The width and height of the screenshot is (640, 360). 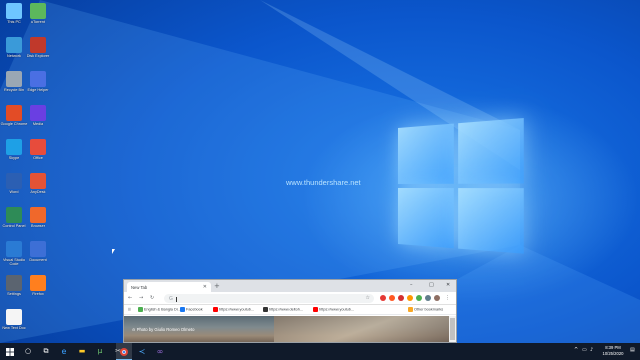 What do you see at coordinates (28, 351) in the screenshot?
I see `search-icon: ○` at bounding box center [28, 351].